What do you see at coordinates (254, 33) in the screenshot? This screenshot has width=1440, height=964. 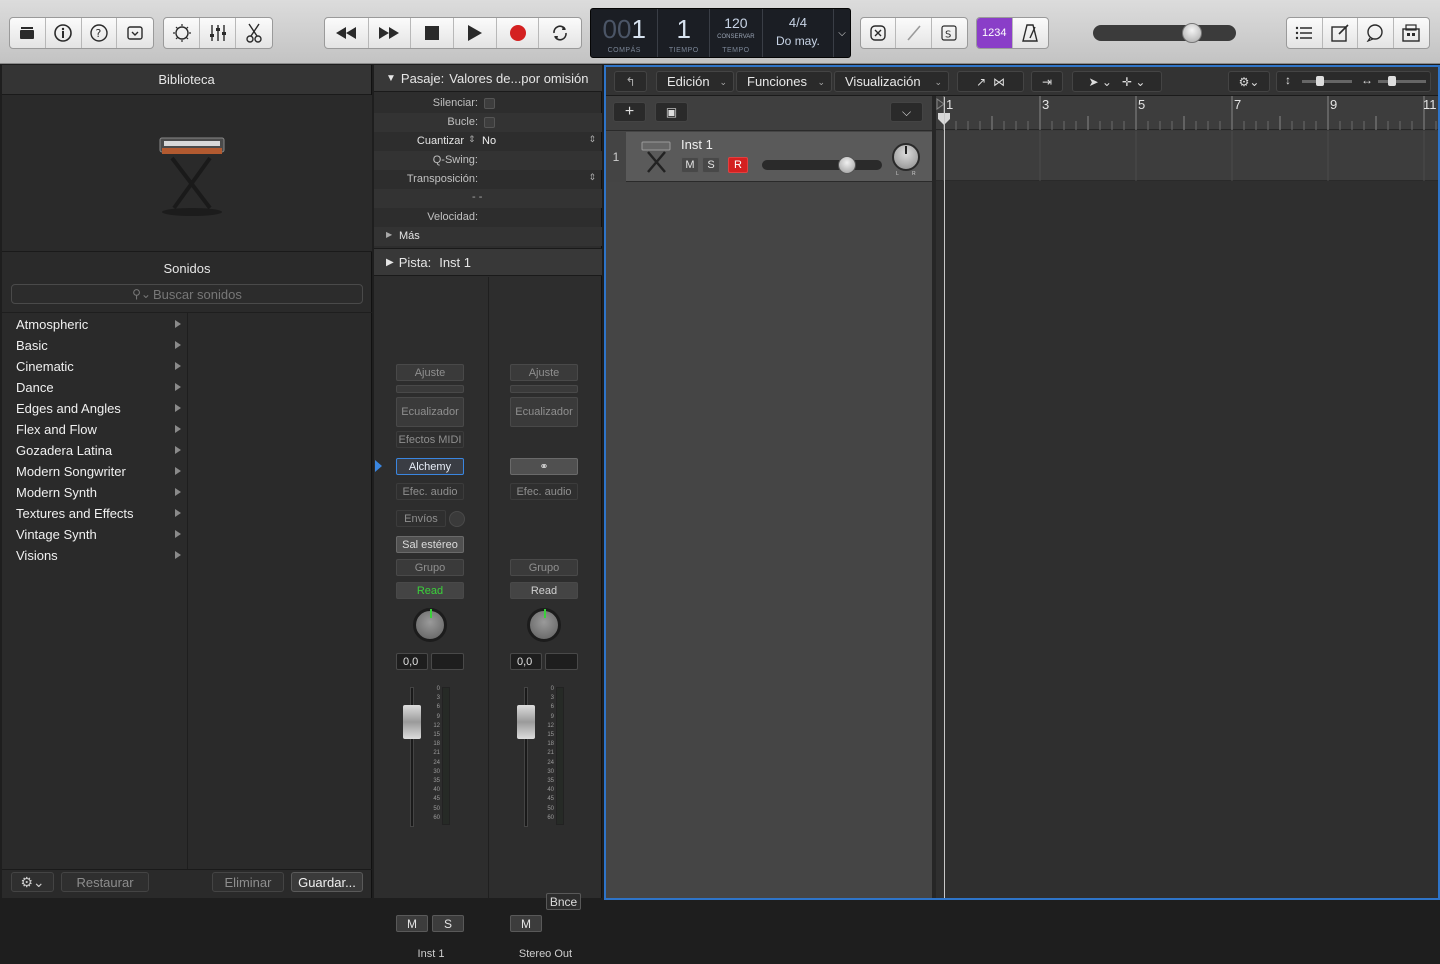 I see `scissors-icon` at bounding box center [254, 33].